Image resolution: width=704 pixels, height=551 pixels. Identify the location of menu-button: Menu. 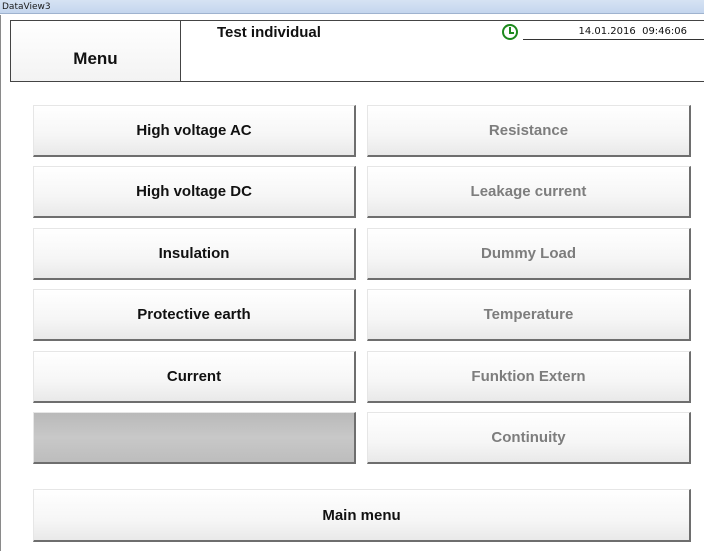
(96, 51).